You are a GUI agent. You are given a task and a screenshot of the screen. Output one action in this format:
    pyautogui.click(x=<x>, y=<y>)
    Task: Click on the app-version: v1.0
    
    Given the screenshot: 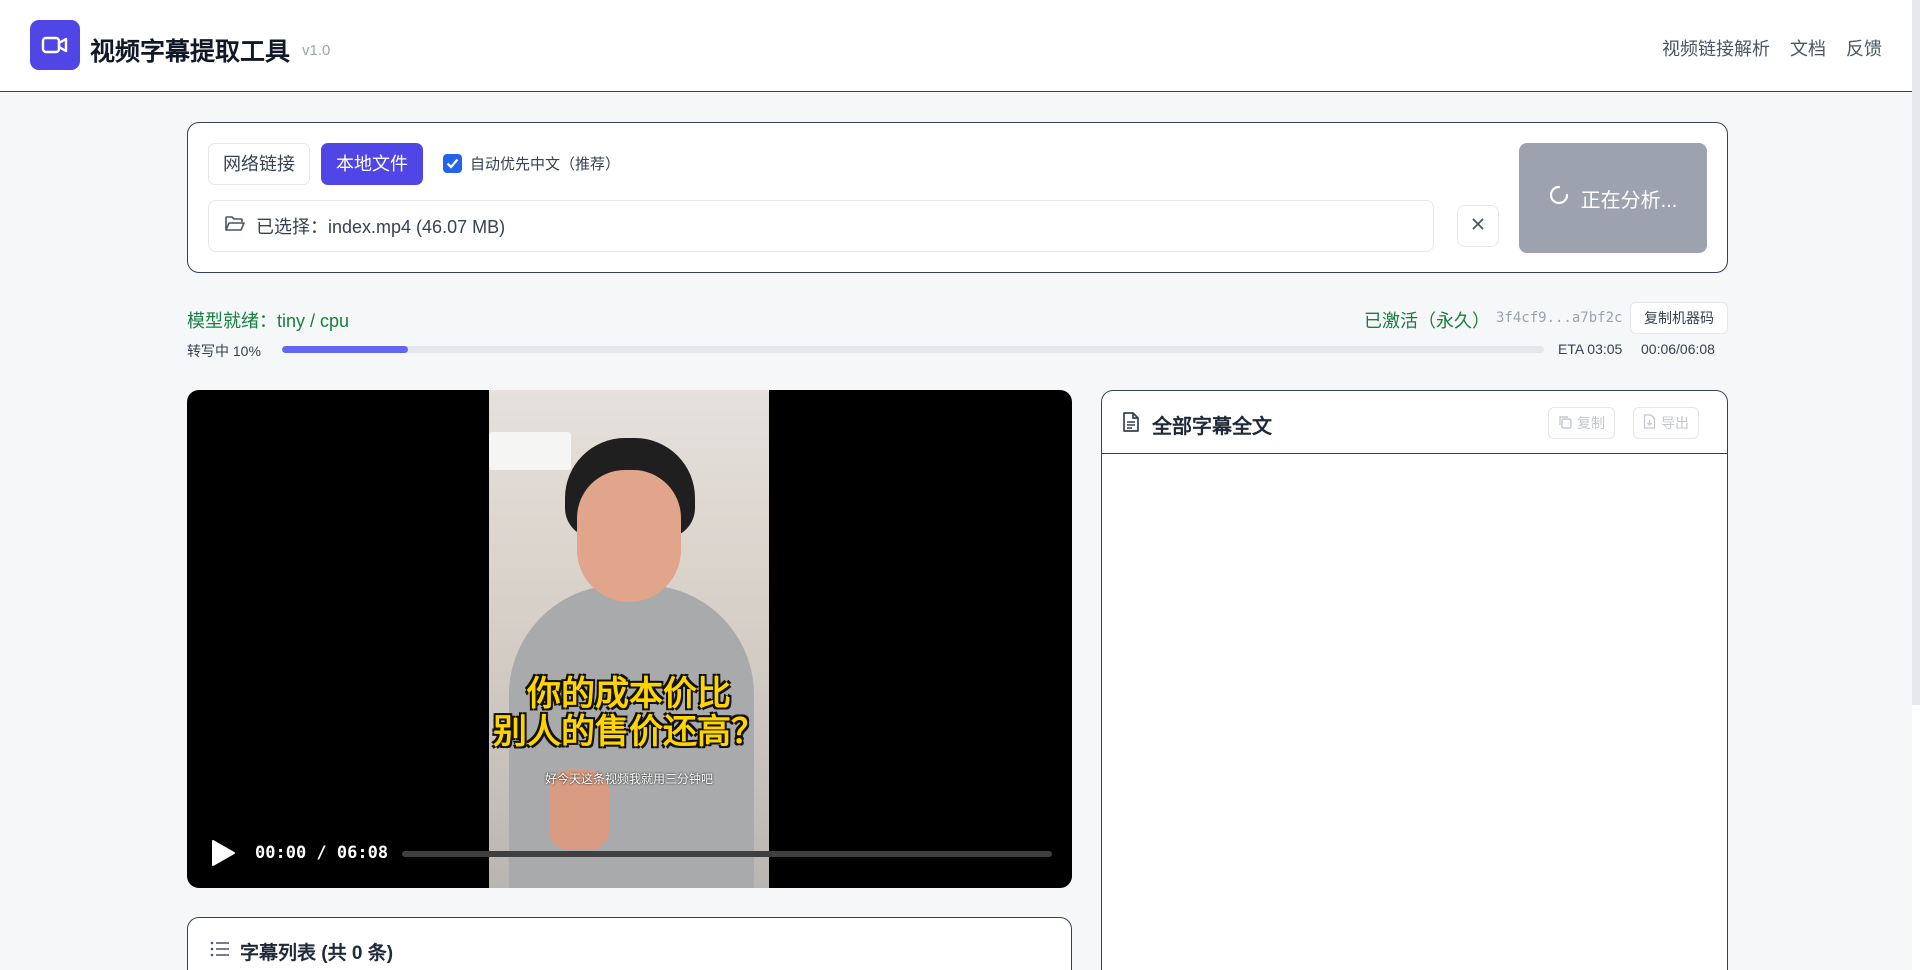 What is the action you would take?
    pyautogui.click(x=316, y=50)
    